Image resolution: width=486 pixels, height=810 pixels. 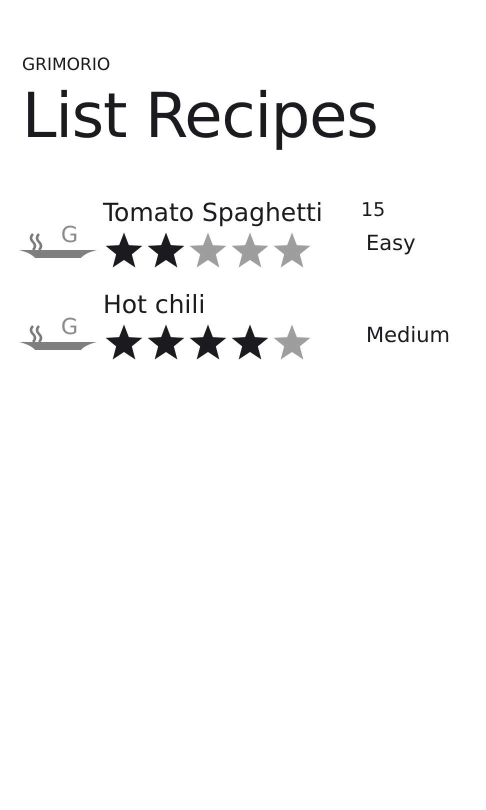 What do you see at coordinates (408, 335) in the screenshot?
I see `difficulty-label: Medium` at bounding box center [408, 335].